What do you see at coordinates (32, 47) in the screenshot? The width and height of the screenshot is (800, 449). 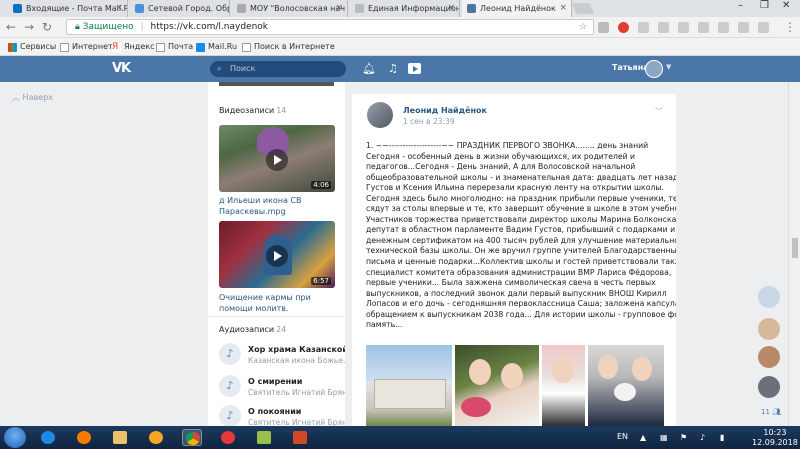 I see `bookmark-services: Сервисы` at bounding box center [32, 47].